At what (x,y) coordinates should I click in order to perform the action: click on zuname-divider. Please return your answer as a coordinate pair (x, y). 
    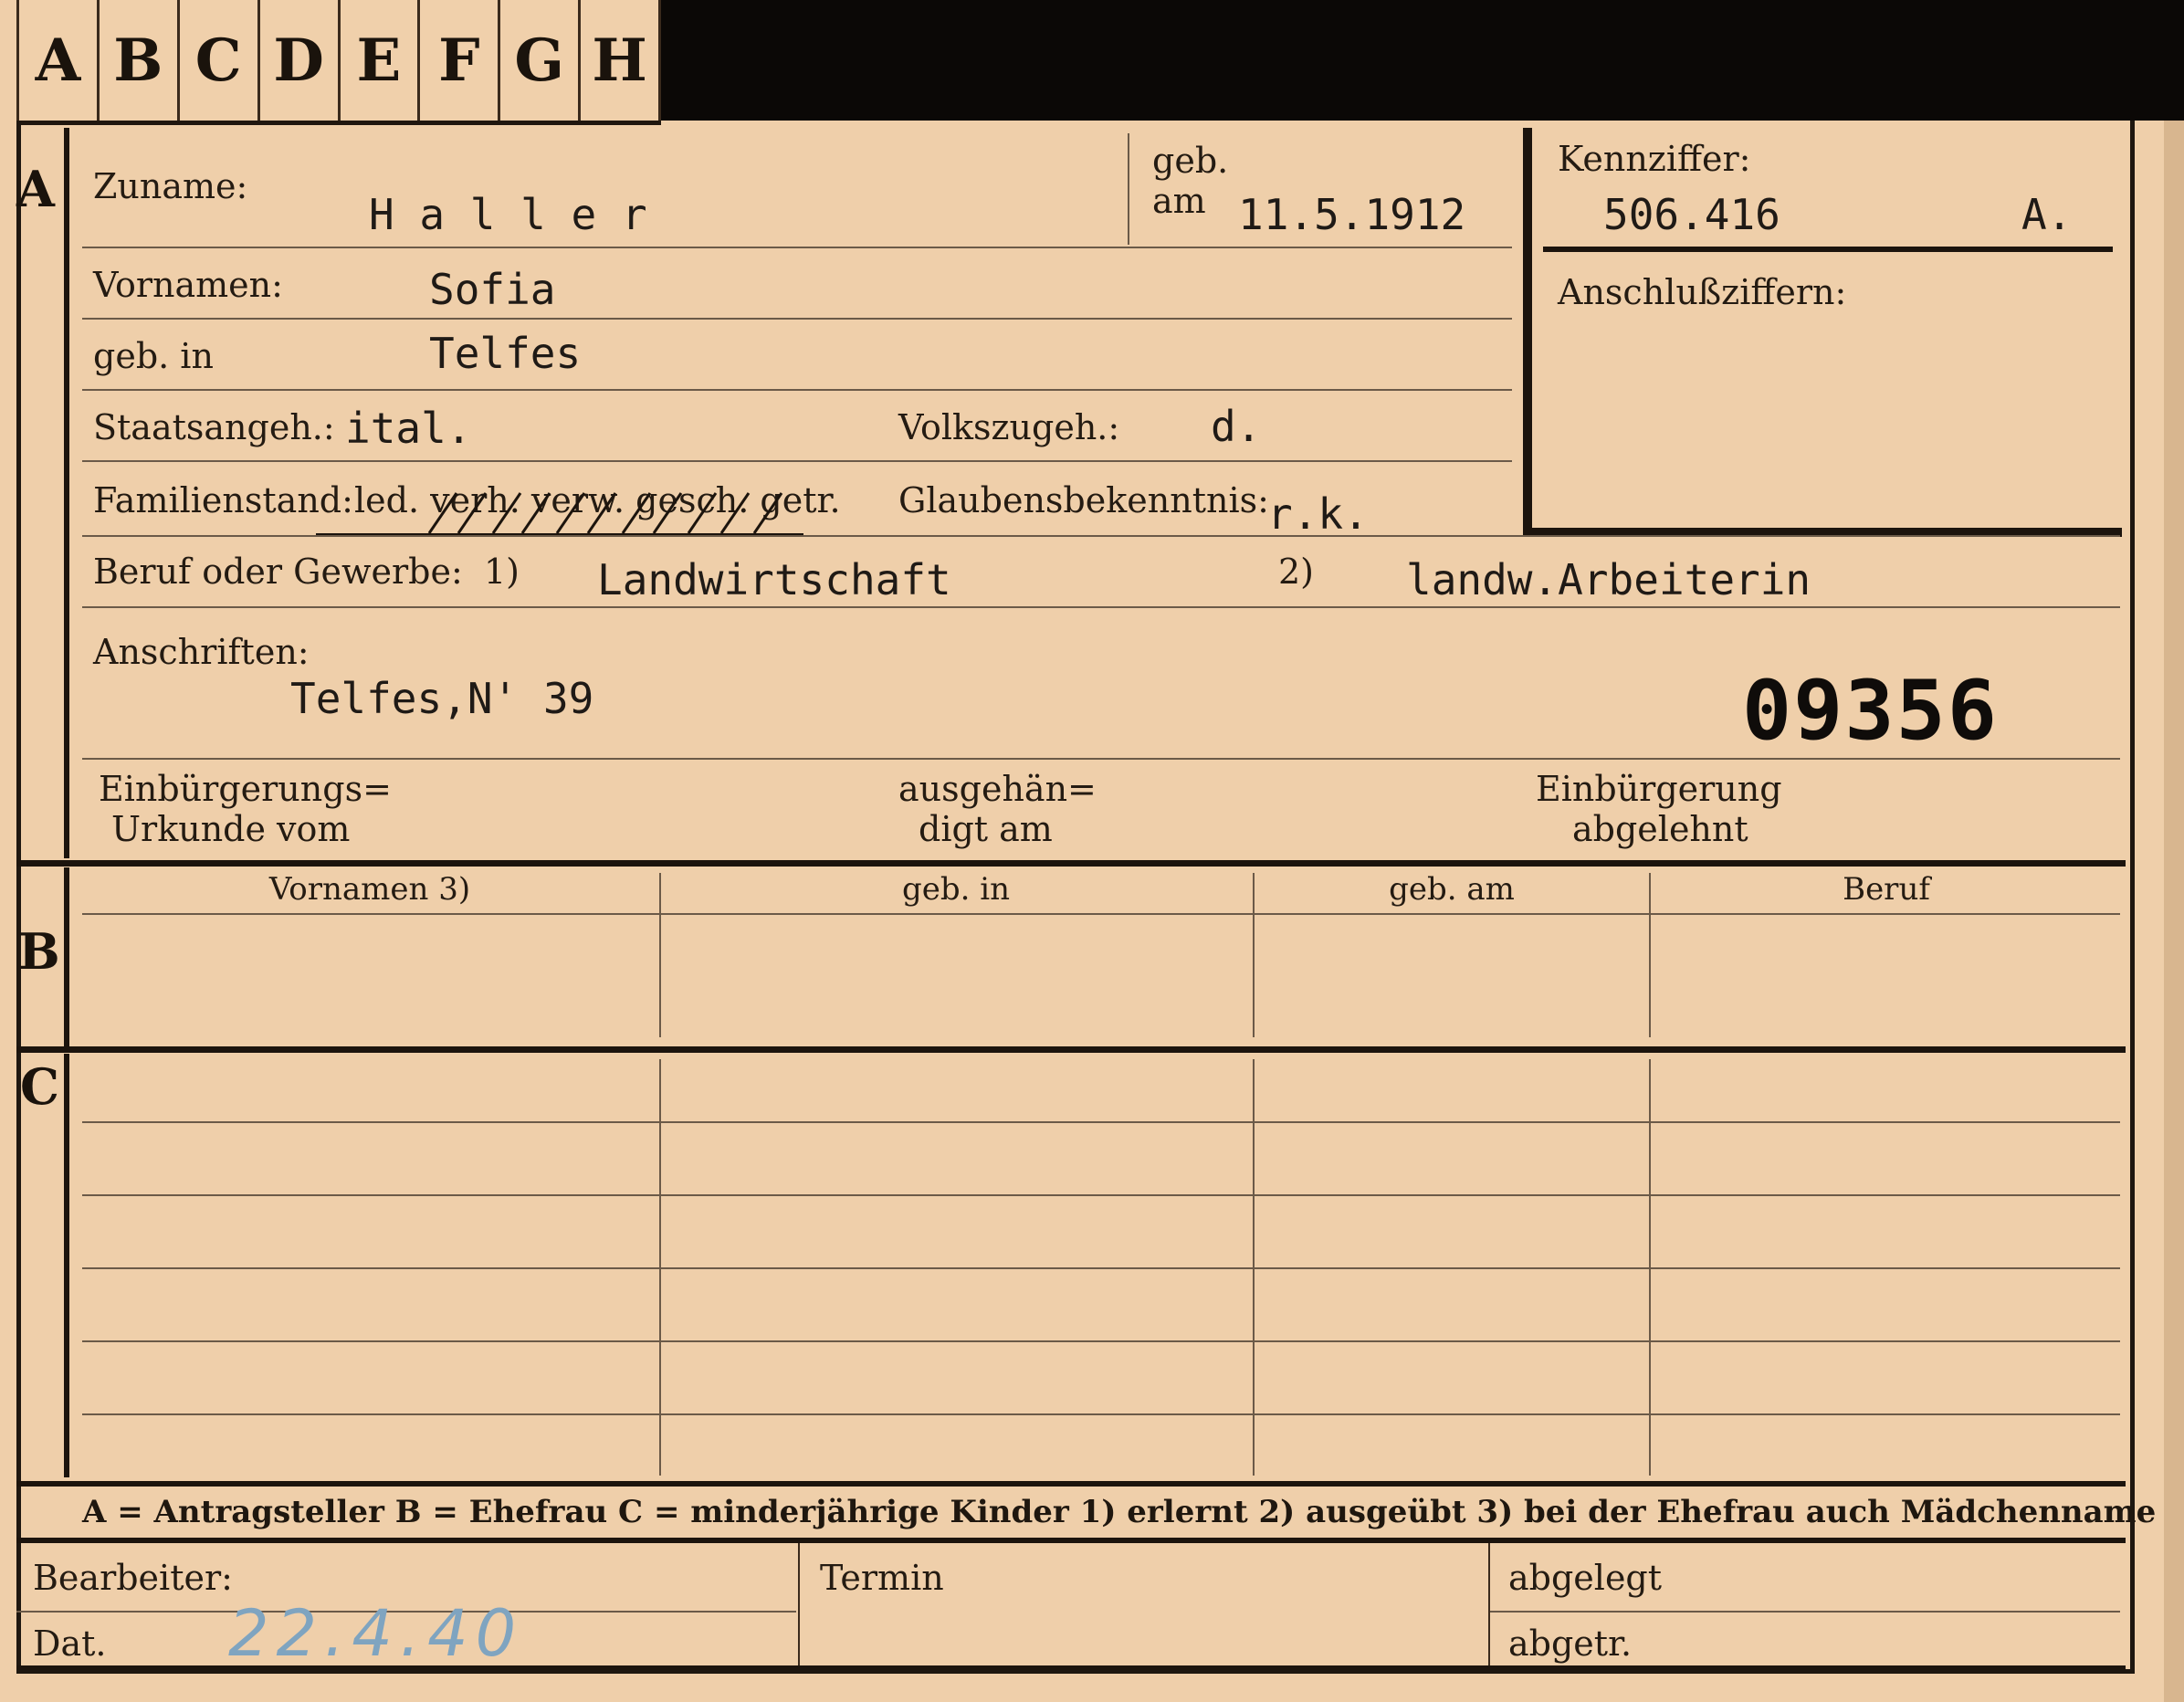
    Looking at the image, I should click on (1128, 189).